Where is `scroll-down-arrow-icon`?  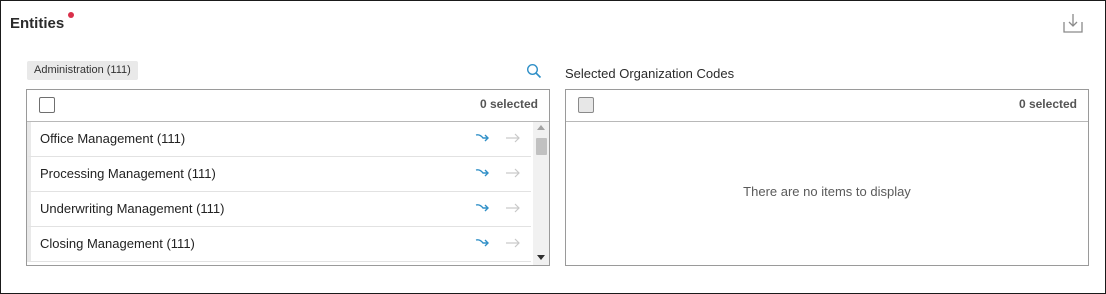 scroll-down-arrow-icon is located at coordinates (541, 257).